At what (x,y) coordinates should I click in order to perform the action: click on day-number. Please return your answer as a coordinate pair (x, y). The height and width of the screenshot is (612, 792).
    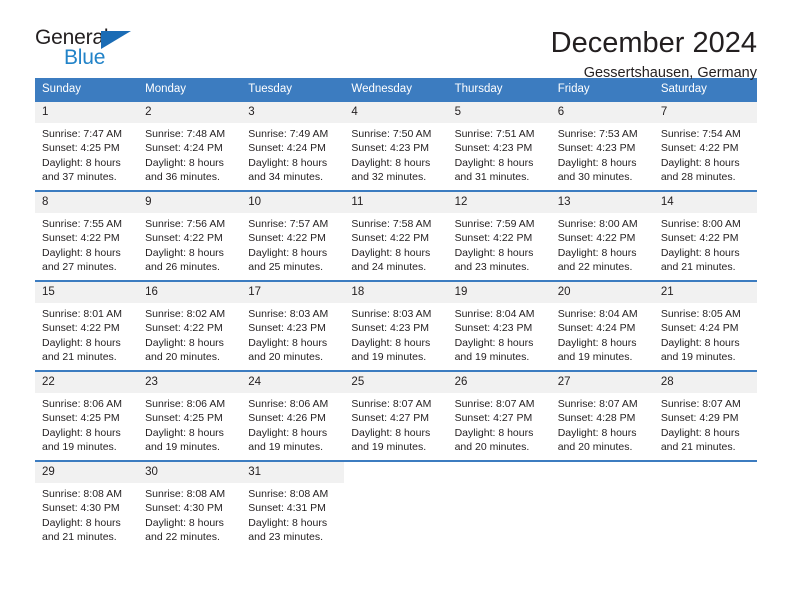
    Looking at the image, I should click on (705, 471).